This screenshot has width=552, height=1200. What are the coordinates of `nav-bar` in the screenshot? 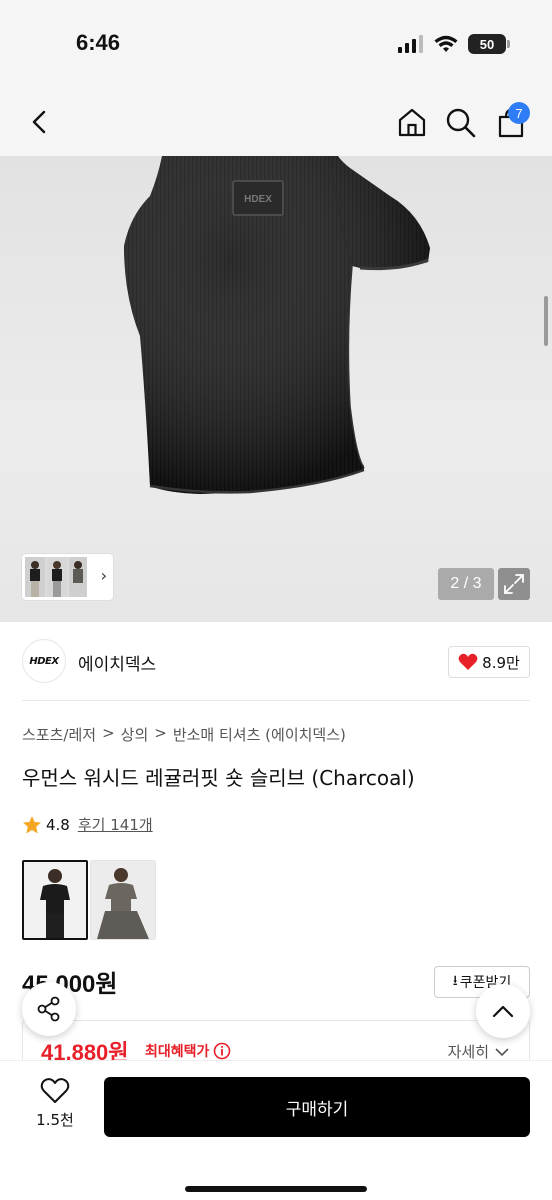 It's located at (276, 123).